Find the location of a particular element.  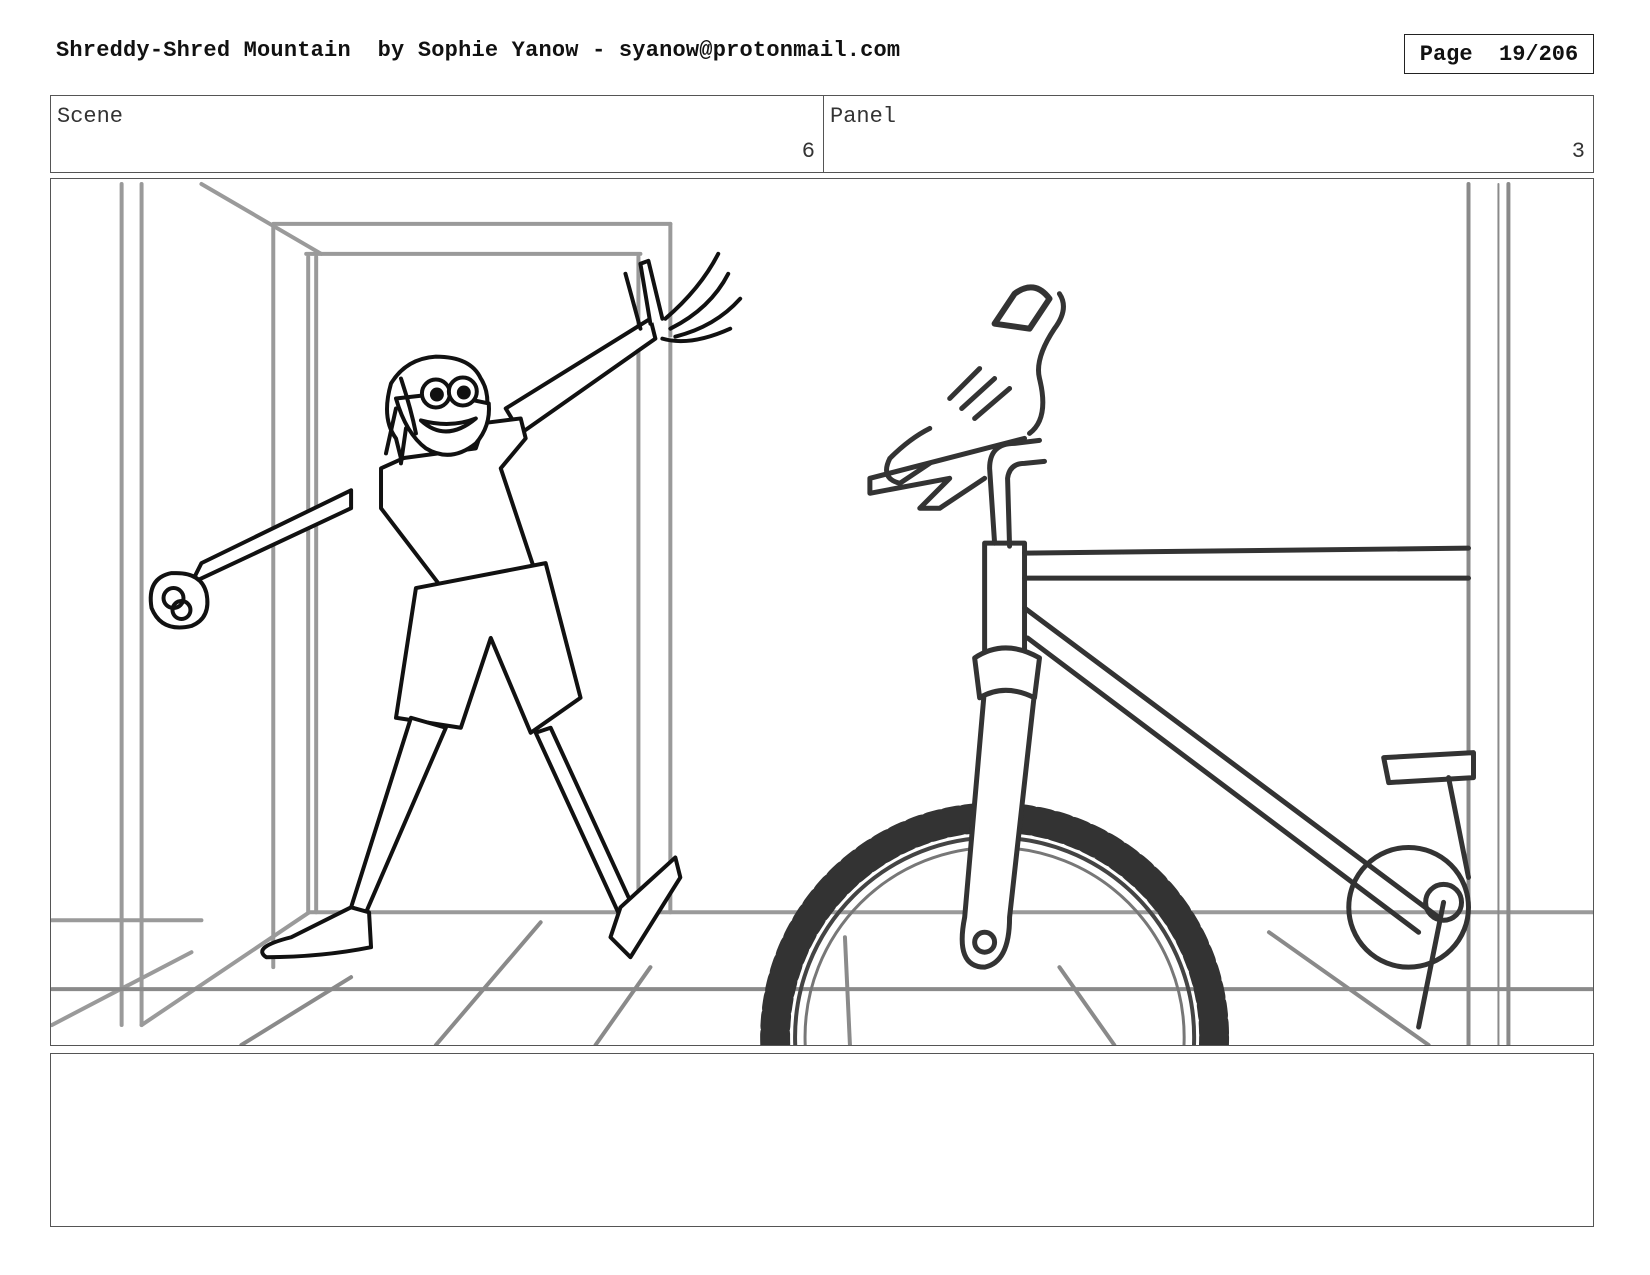

page-indicator: Page 19/206 is located at coordinates (1499, 54).